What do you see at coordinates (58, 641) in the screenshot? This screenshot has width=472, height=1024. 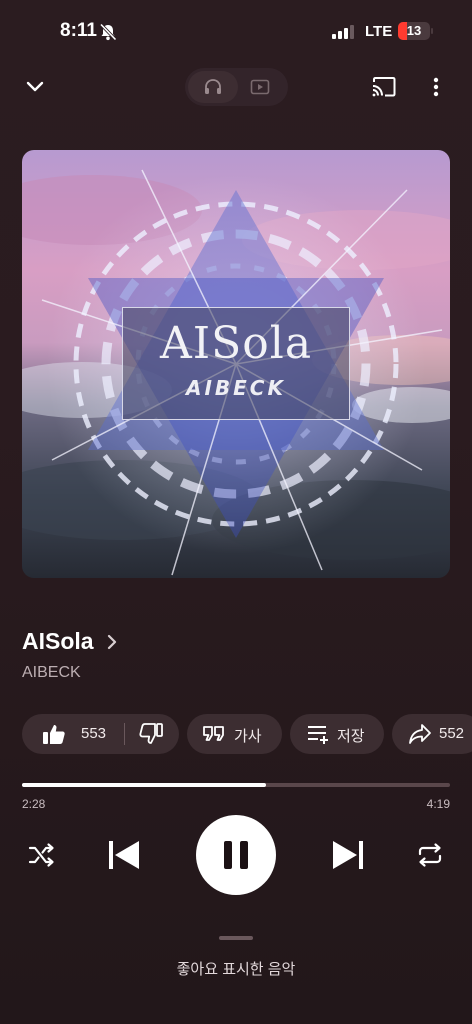 I see `track-title: AISola` at bounding box center [58, 641].